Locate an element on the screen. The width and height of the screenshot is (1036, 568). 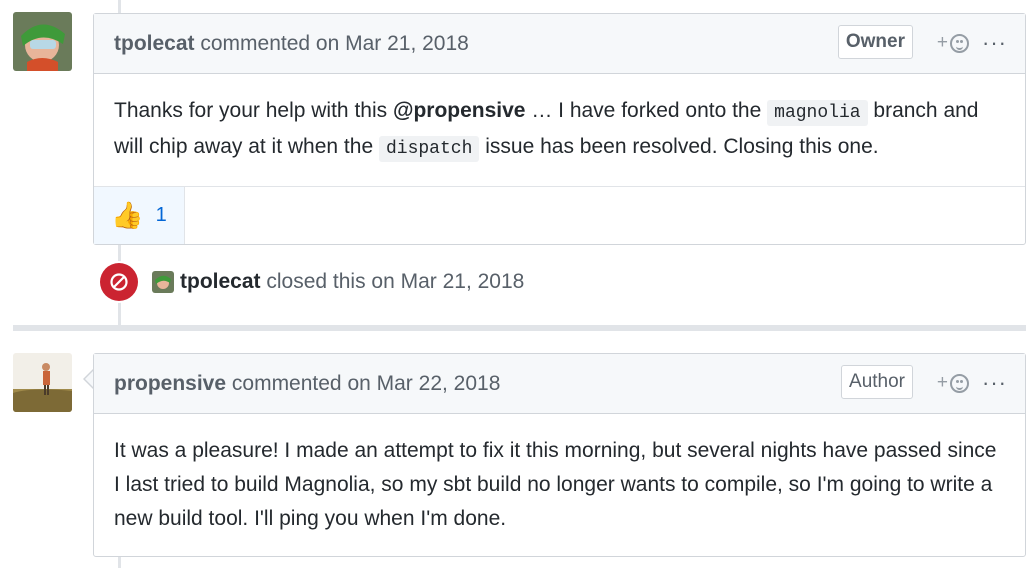
author-link: tpolecat is located at coordinates (154, 43).